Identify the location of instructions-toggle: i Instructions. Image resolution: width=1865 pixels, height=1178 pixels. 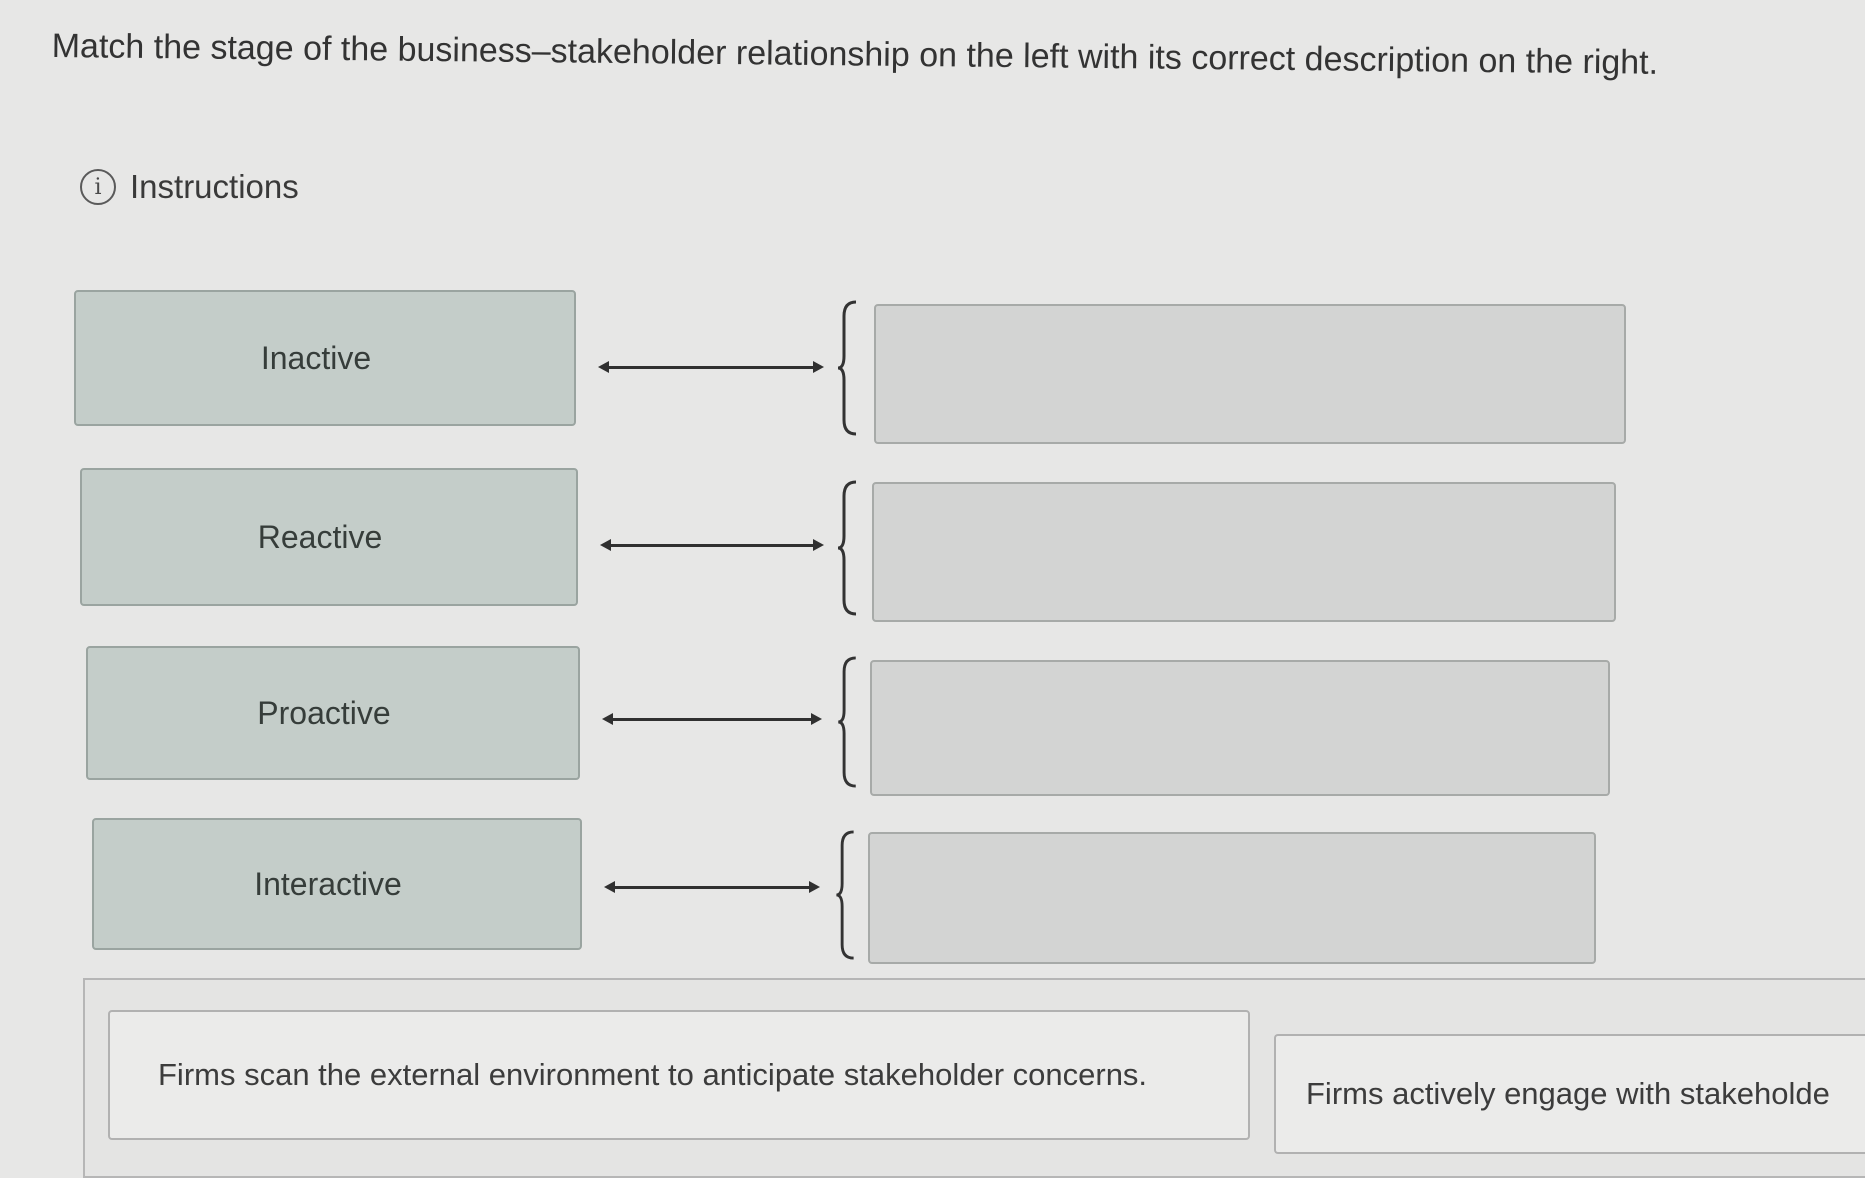
(189, 187).